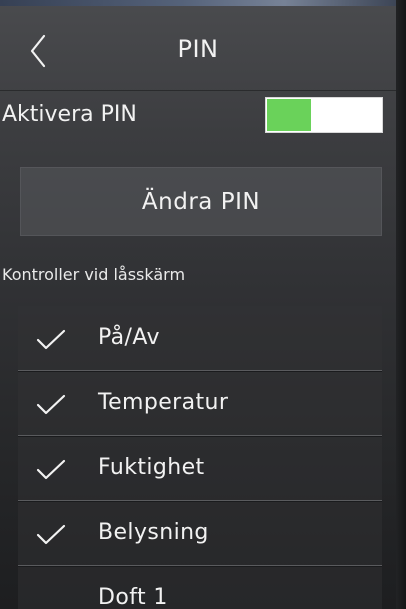 Image resolution: width=406 pixels, height=609 pixels. What do you see at coordinates (129, 337) in the screenshot?
I see `control-item-label: På/Av` at bounding box center [129, 337].